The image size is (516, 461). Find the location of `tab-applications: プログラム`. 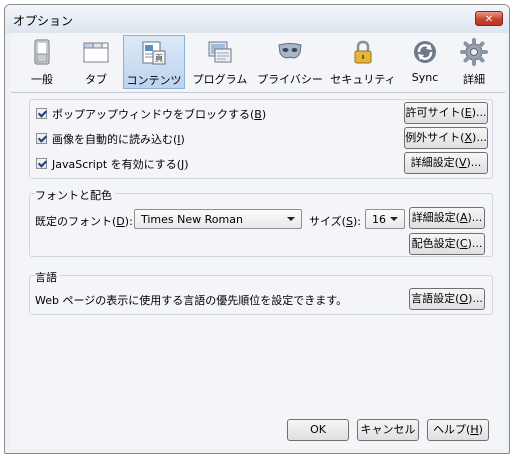

tab-applications: プログラム is located at coordinates (220, 62).